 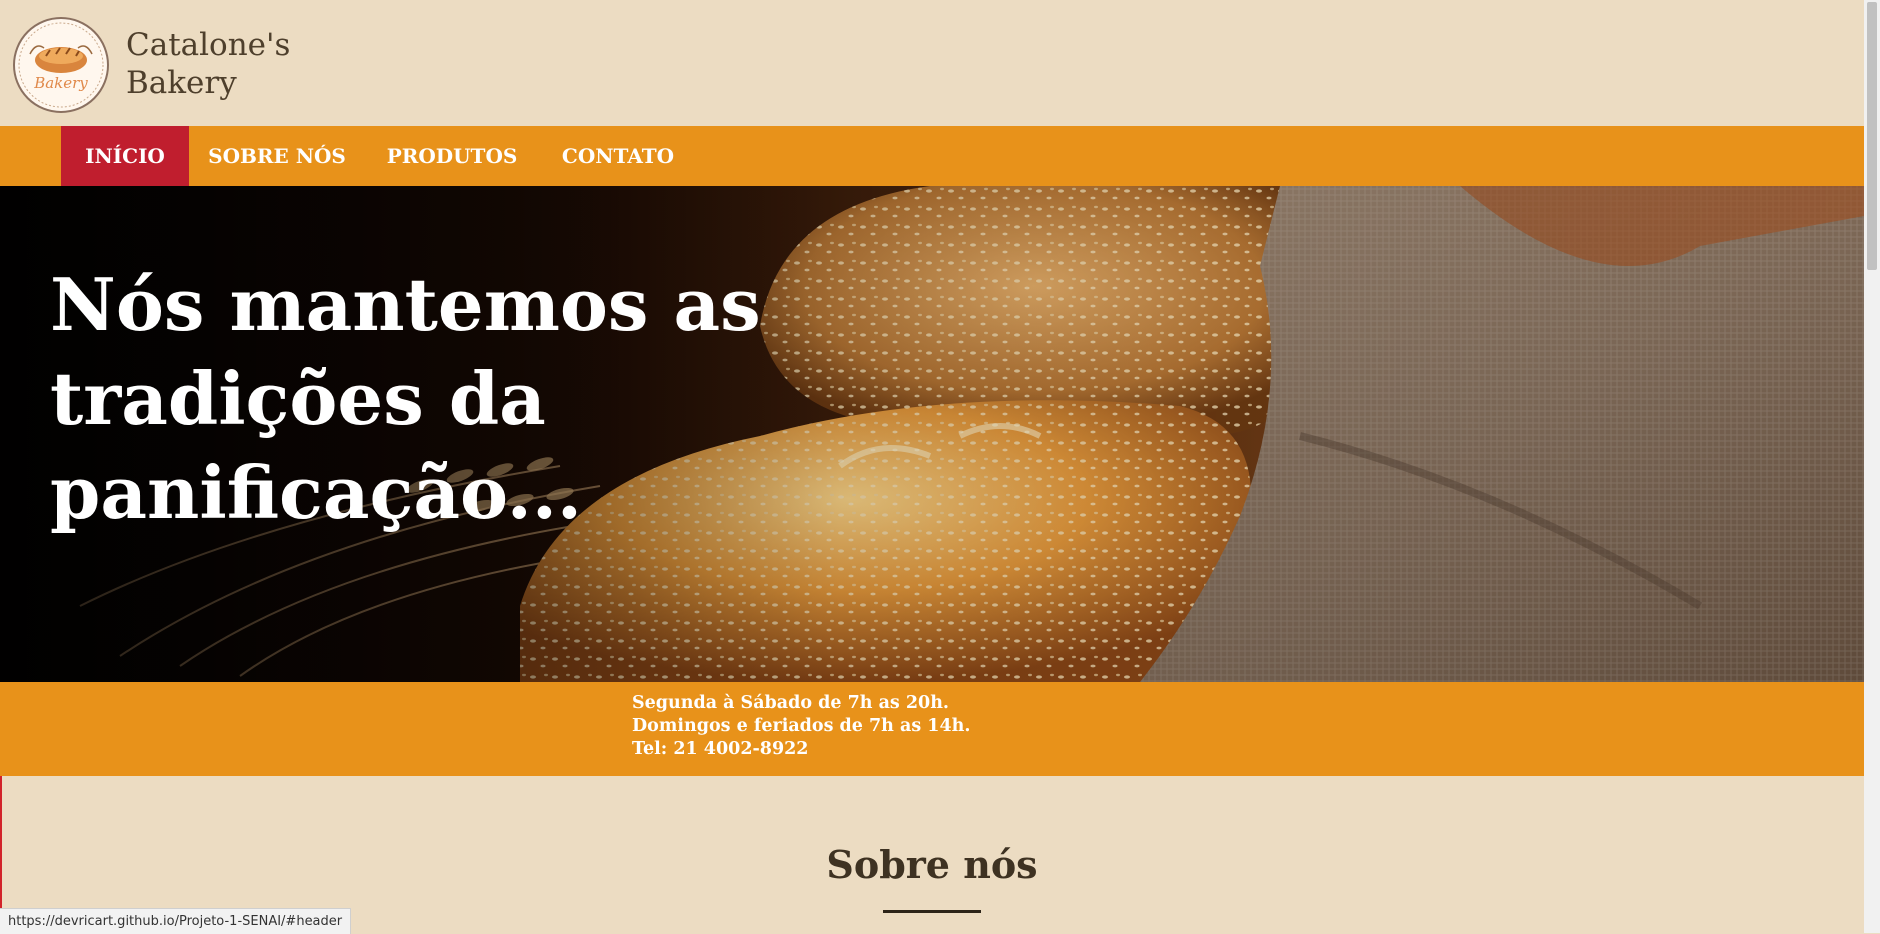 What do you see at coordinates (1872, 136) in the screenshot?
I see `scrollbar-thumb` at bounding box center [1872, 136].